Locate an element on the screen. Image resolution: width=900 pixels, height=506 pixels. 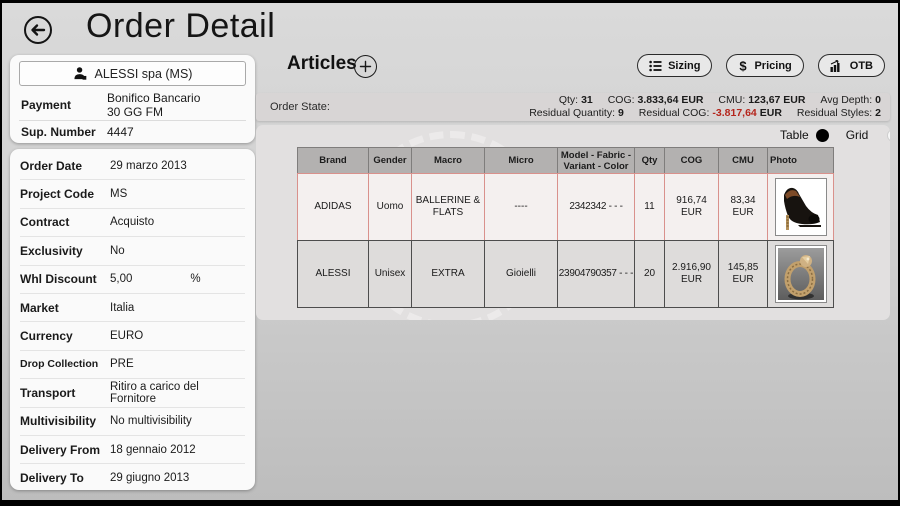
dollar-icon: $ is located at coordinates (744, 66).